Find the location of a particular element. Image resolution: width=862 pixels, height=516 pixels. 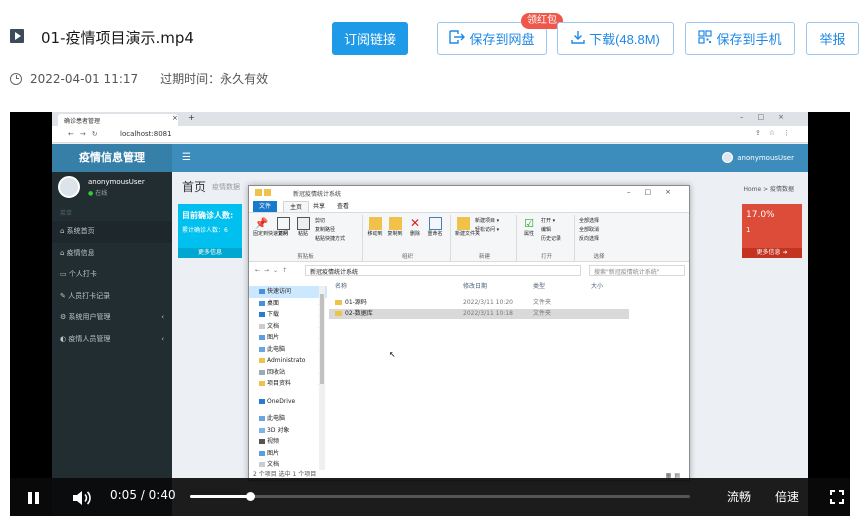

sidebar-item-label: 系统首页 is located at coordinates (80, 231).